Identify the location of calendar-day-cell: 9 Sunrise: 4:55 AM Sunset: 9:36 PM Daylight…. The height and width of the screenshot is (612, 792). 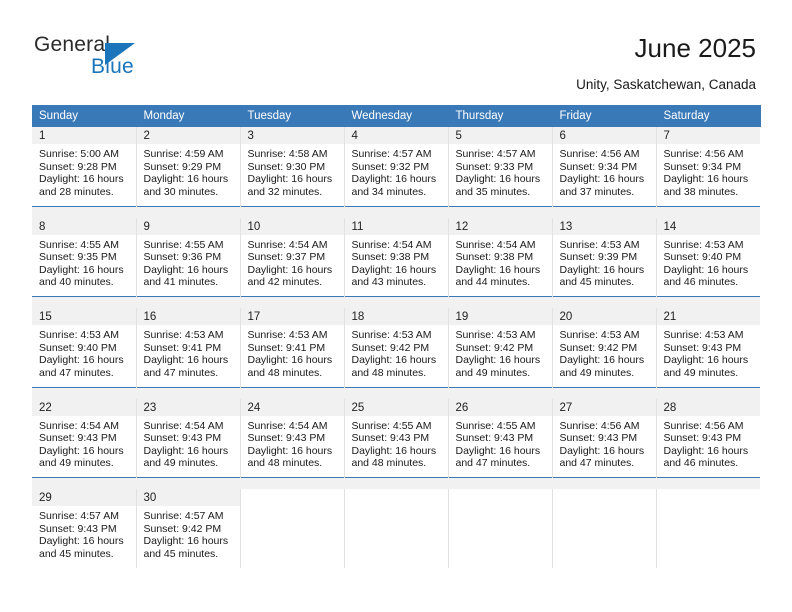
(188, 257).